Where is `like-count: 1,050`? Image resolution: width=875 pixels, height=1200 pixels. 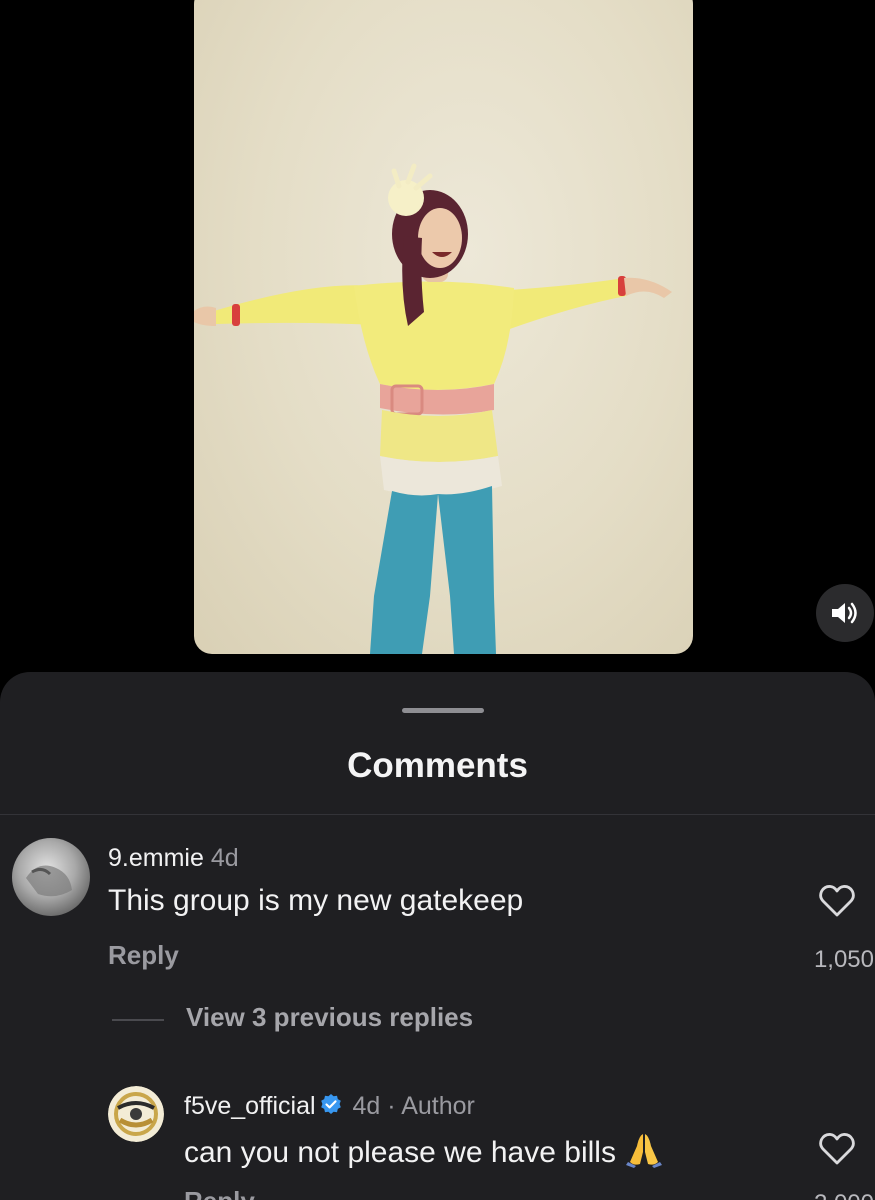
like-count: 1,050 is located at coordinates (843, 959).